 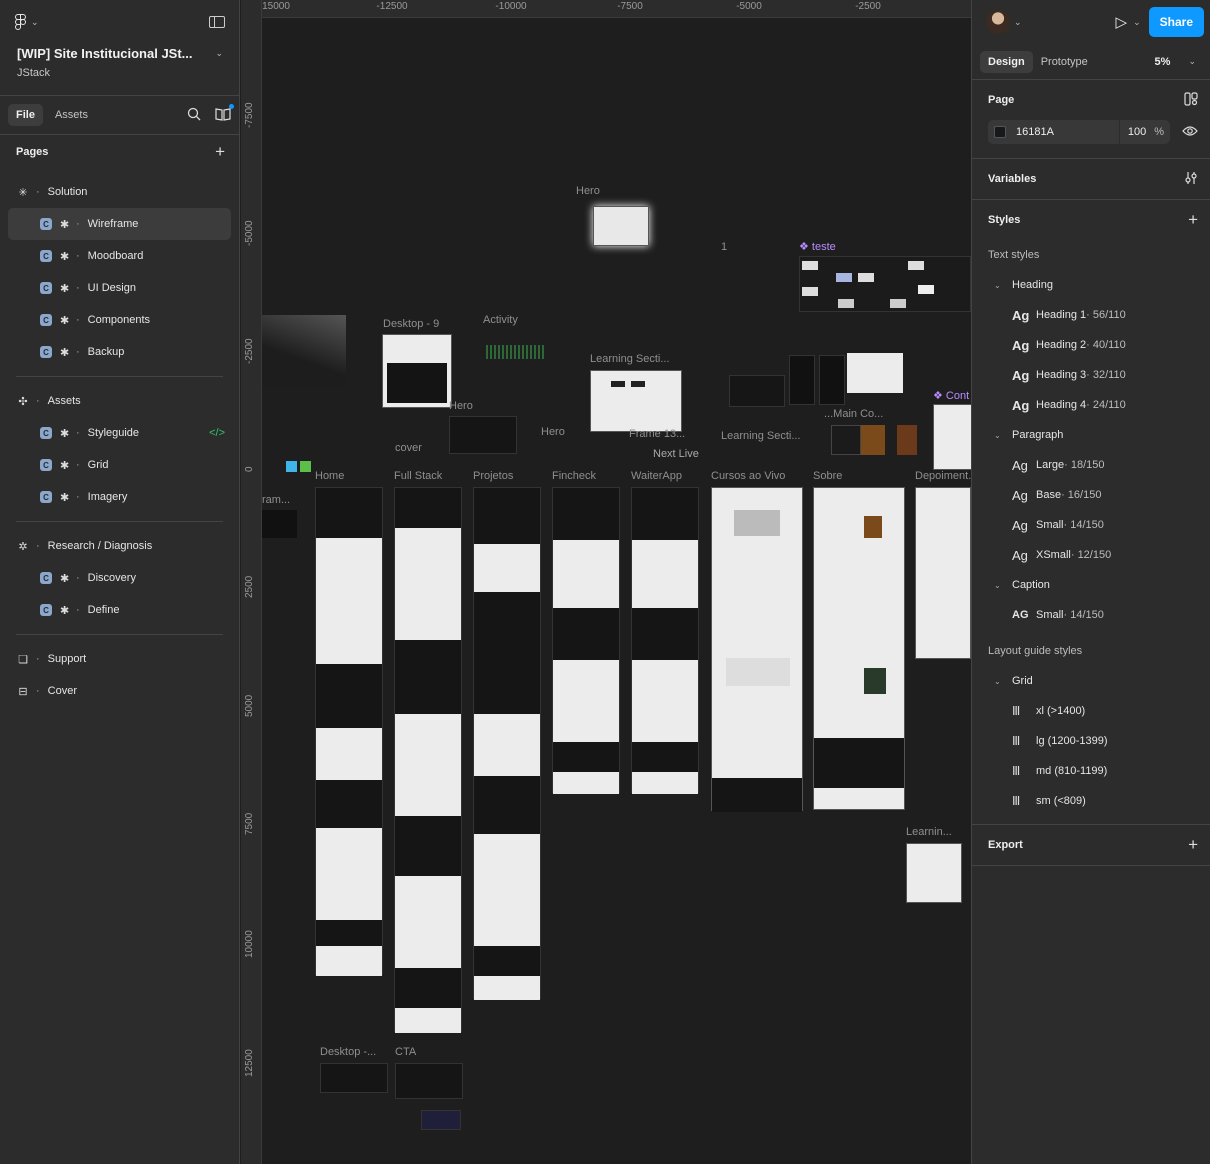 I want to click on frame-cursos-ao-vivo, so click(x=757, y=649).